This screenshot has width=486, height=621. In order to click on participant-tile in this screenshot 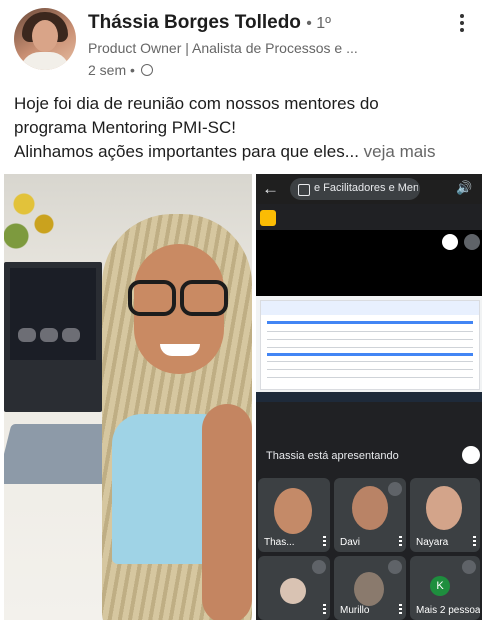, I will do `click(294, 588)`.